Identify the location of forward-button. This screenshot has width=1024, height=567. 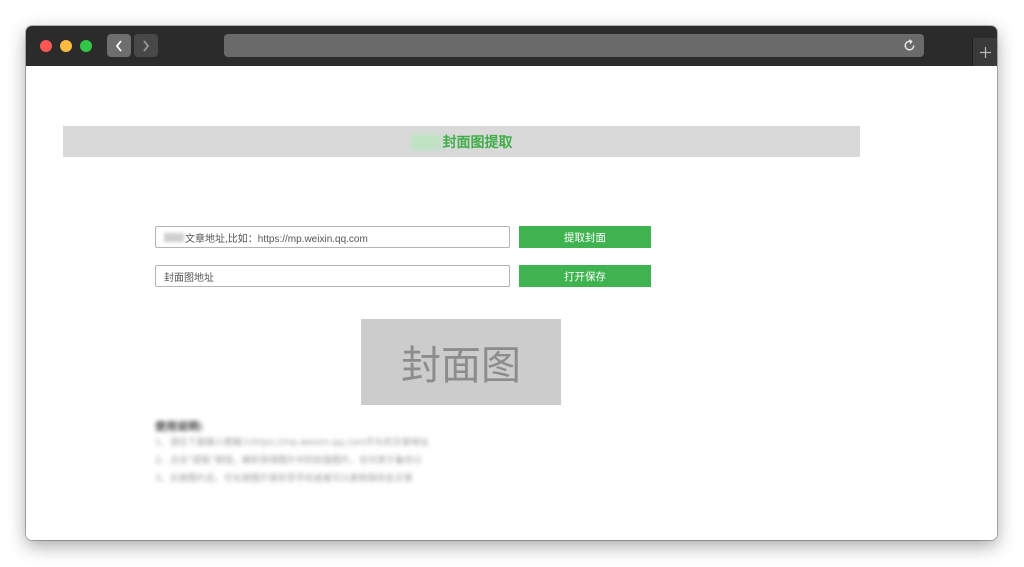
(146, 45).